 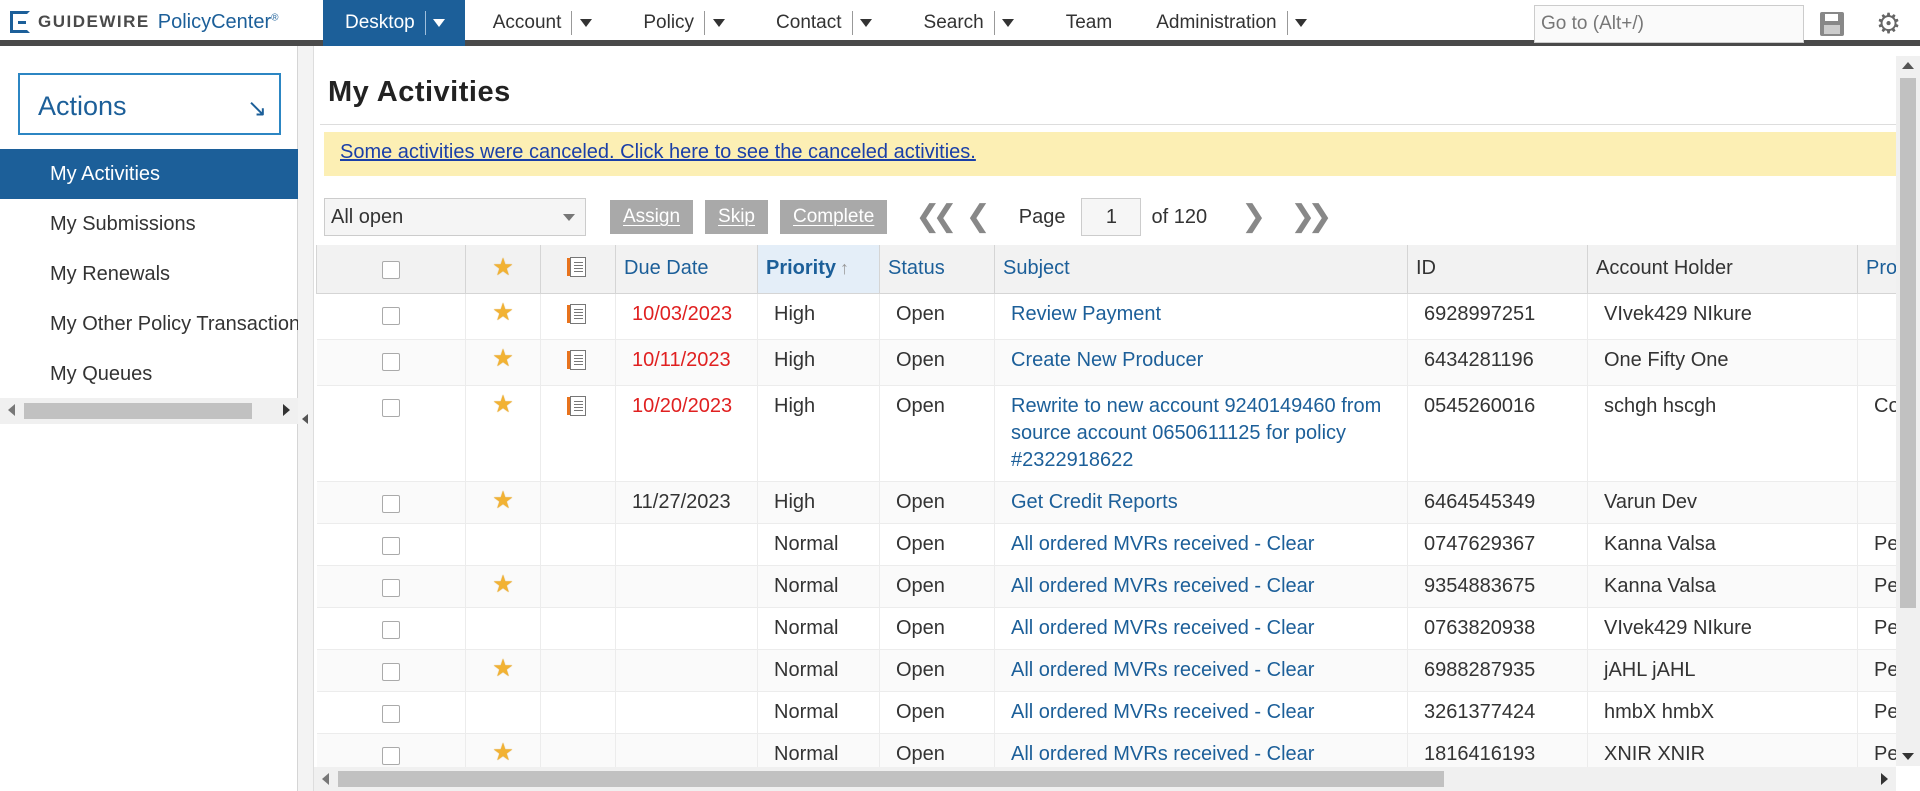 I want to click on select-all-header, so click(x=391, y=269).